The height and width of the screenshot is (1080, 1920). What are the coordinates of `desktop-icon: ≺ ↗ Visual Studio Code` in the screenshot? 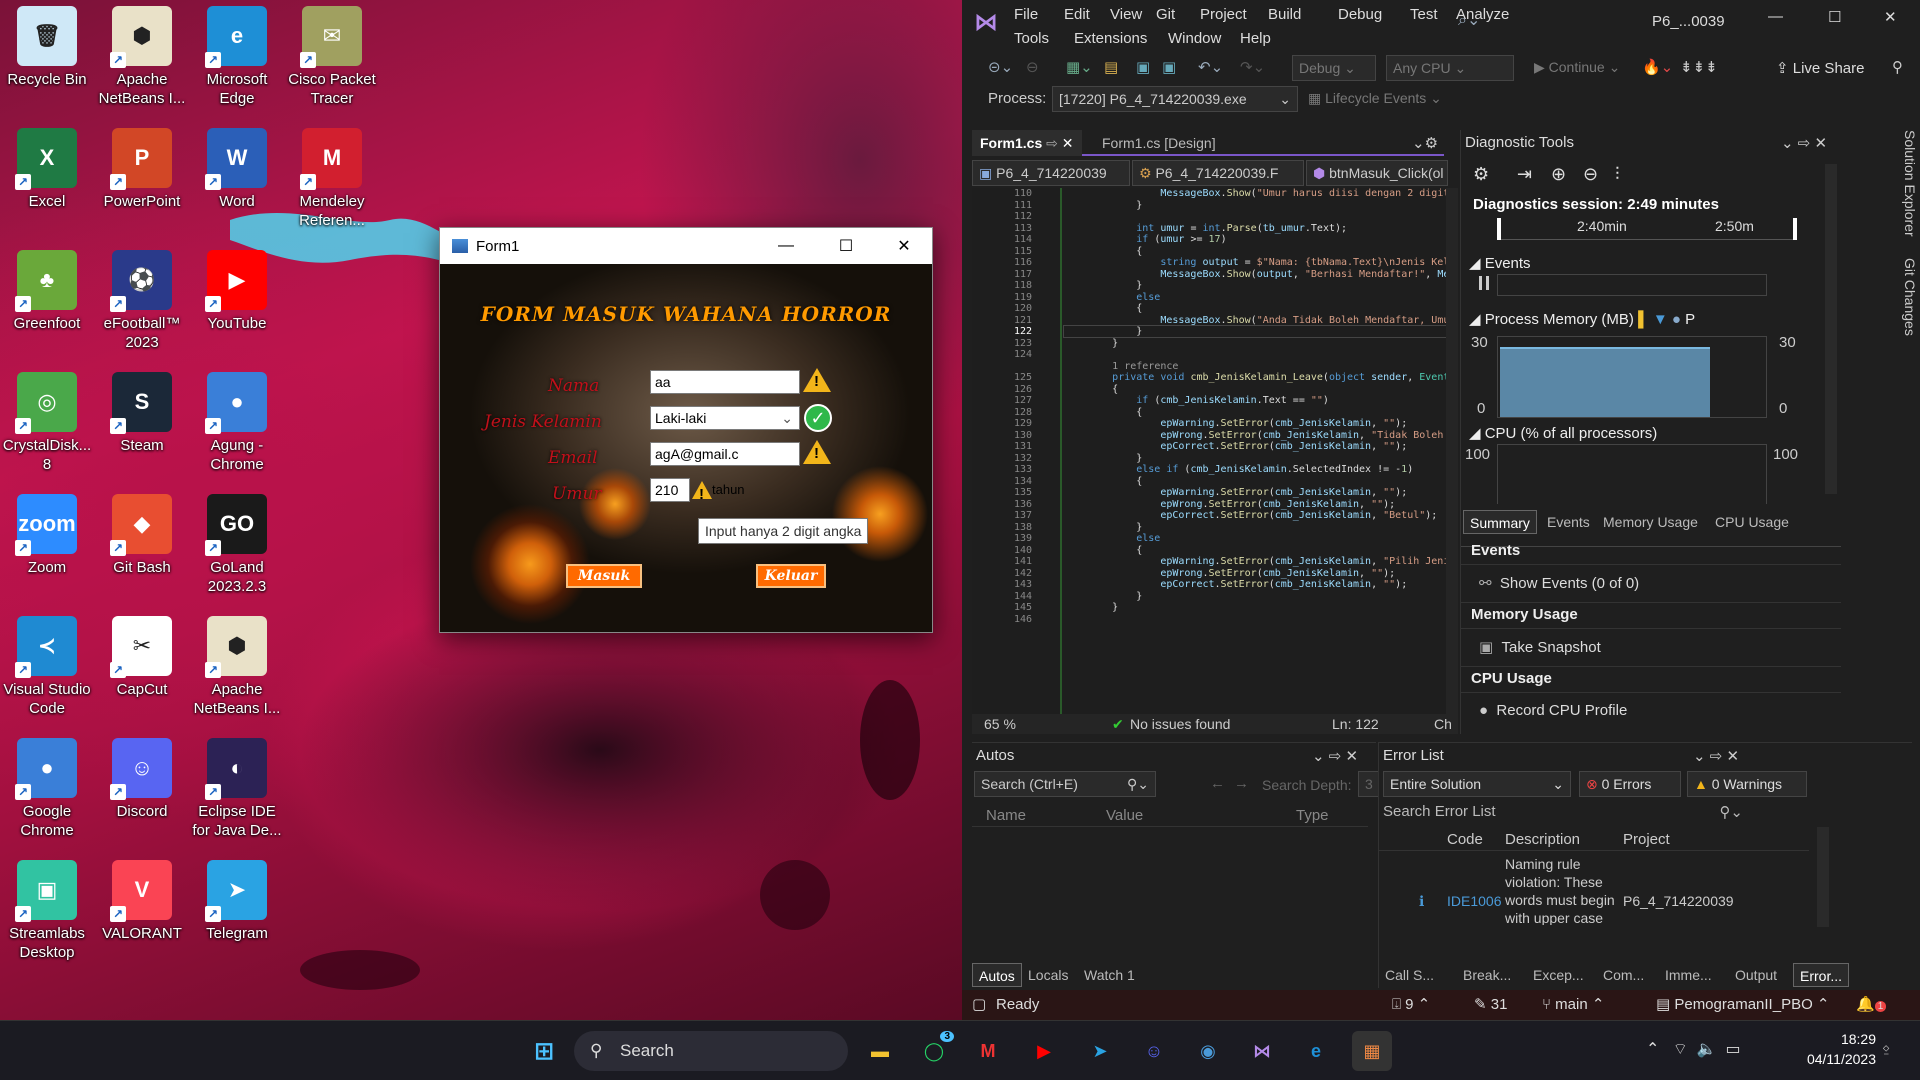 It's located at (47, 667).